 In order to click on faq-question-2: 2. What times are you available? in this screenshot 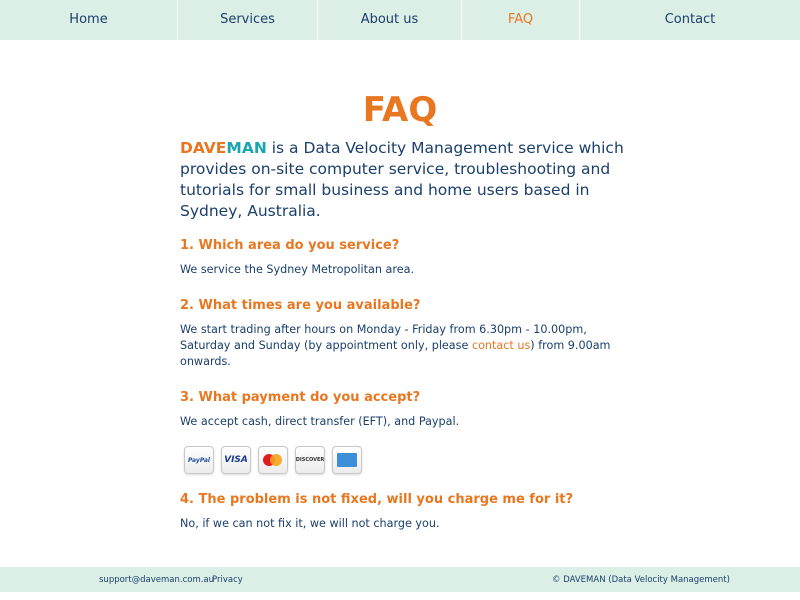, I will do `click(300, 305)`.